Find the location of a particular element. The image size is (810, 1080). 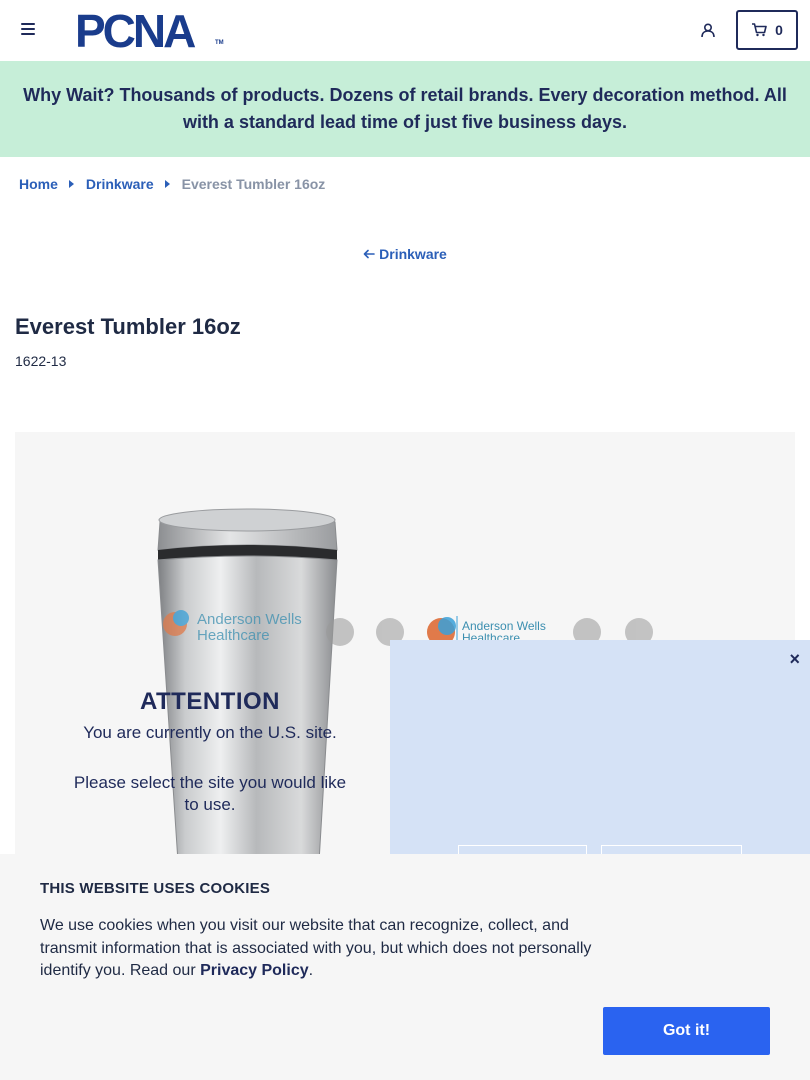

breadcrumb-drinkware: Drinkware is located at coordinates (120, 184).